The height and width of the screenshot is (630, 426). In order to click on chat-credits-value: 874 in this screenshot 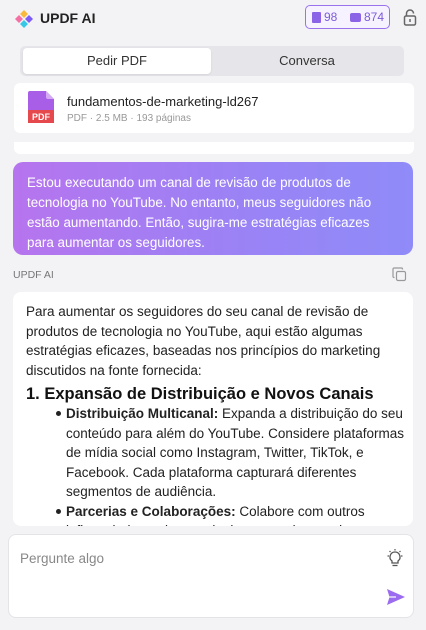, I will do `click(374, 17)`.